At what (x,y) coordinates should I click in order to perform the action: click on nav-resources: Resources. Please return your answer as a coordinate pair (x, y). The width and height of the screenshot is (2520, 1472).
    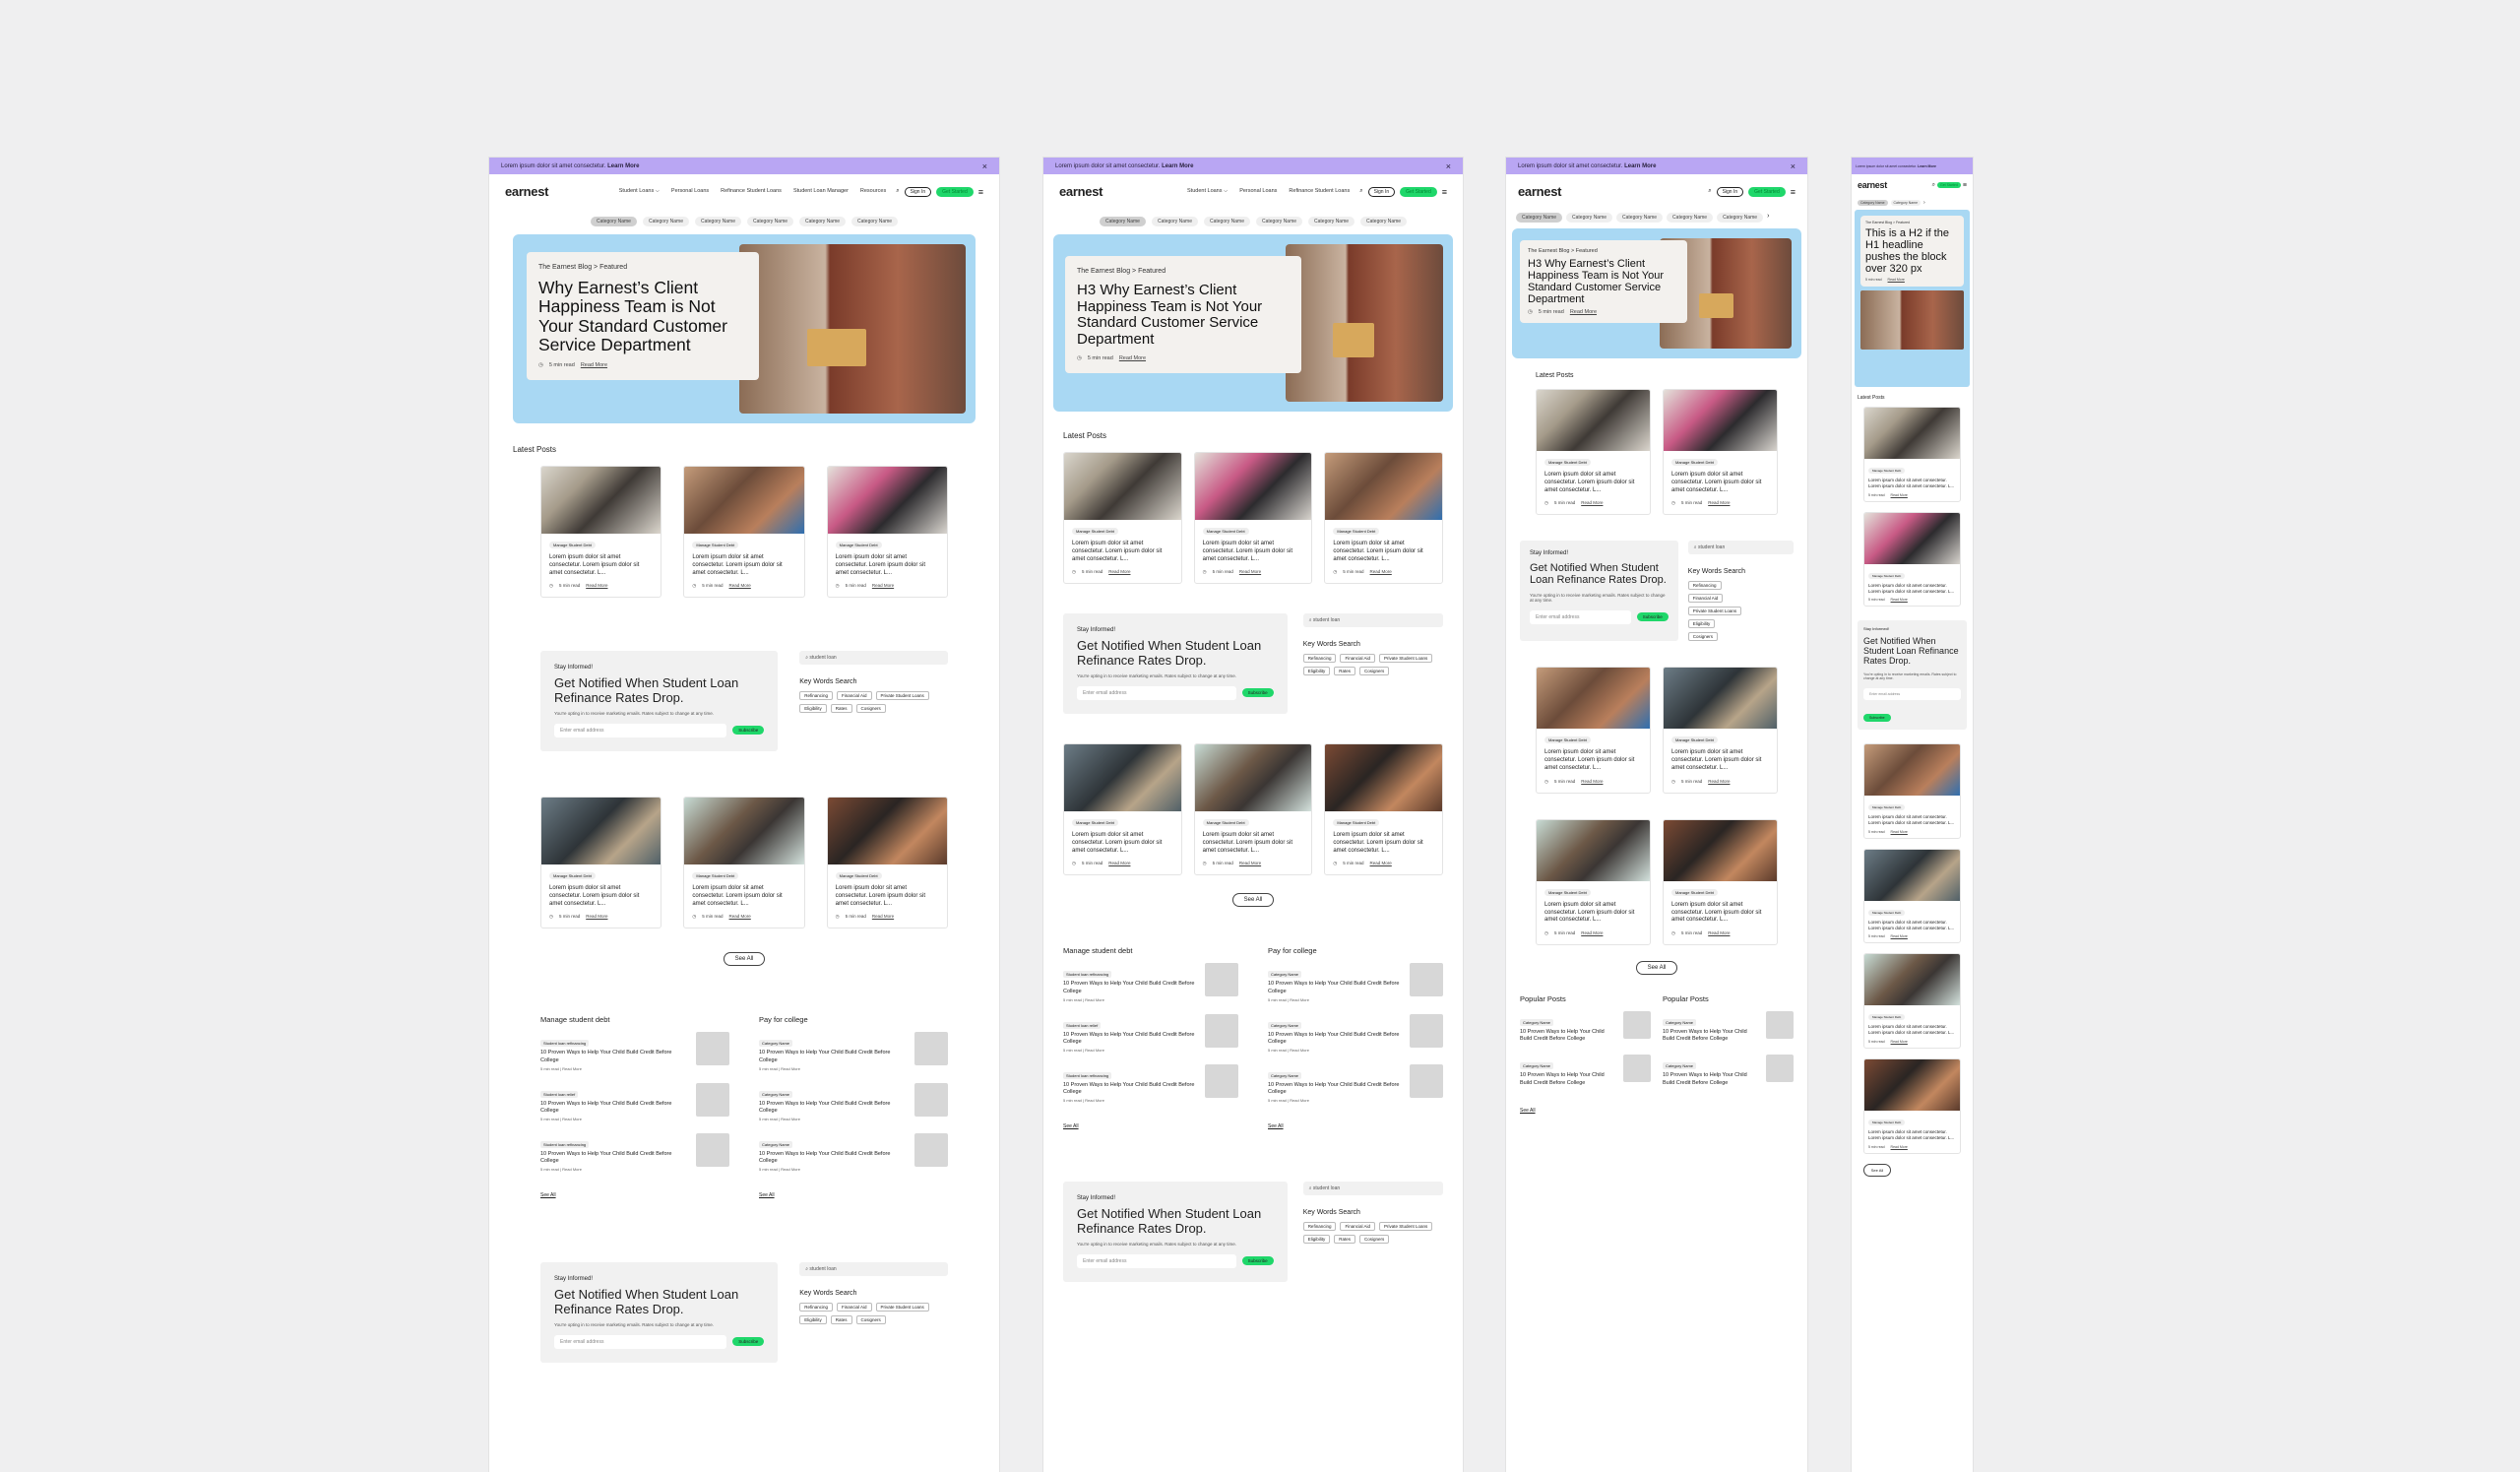
    Looking at the image, I should click on (873, 191).